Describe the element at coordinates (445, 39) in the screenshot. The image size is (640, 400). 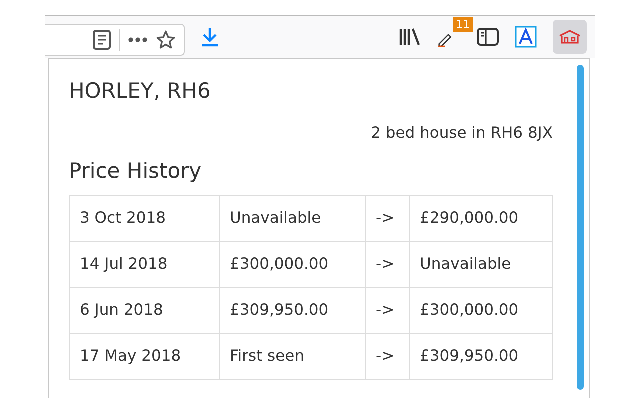
I see `pen-icon` at that location.